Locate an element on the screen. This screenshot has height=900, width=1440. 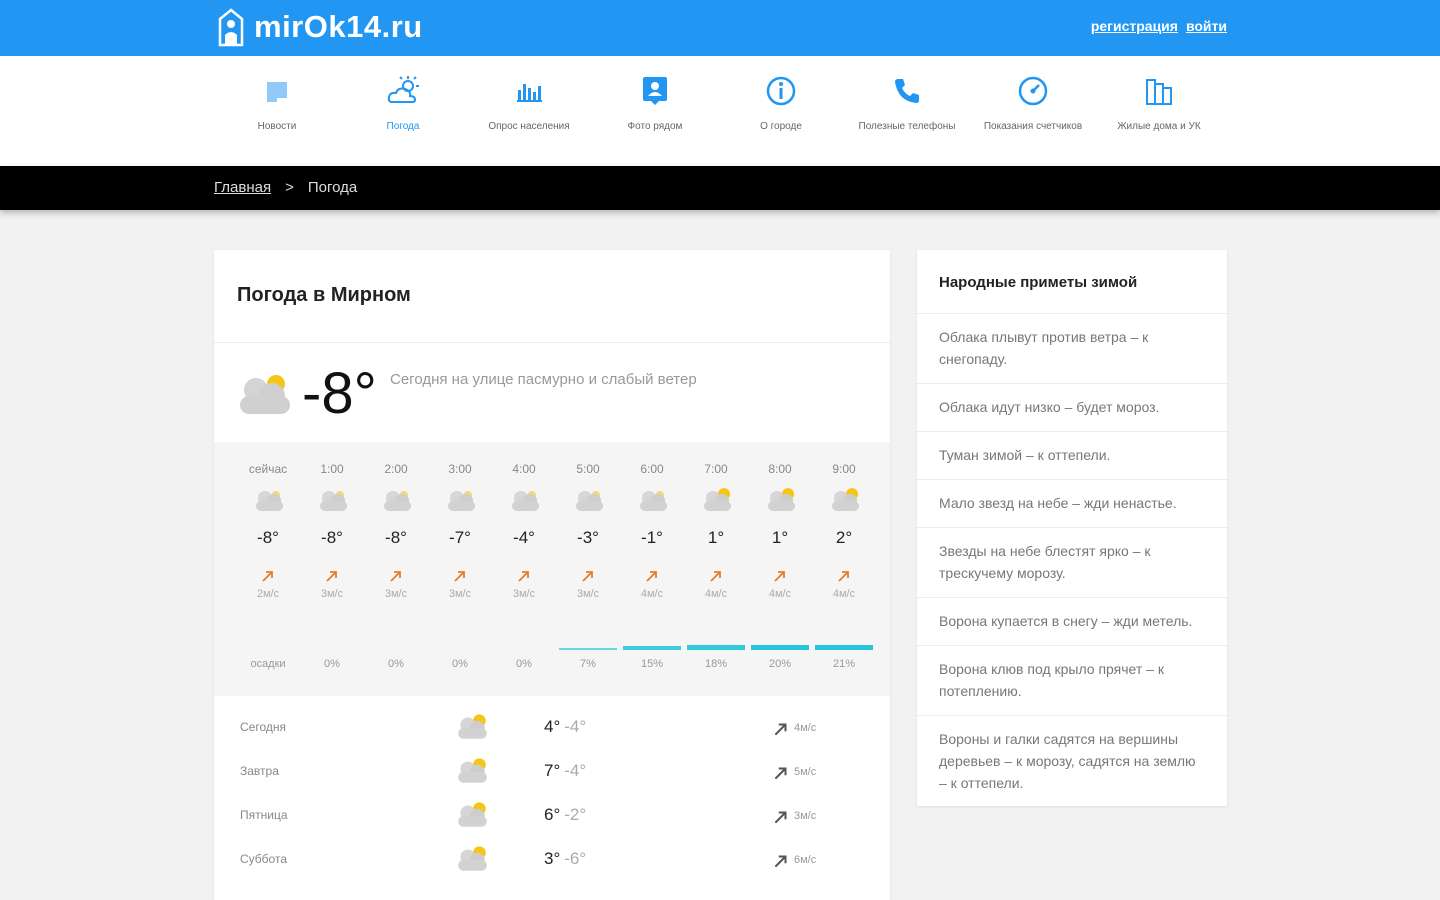
top-bar: mirOk14.ru регистрация войти is located at coordinates (720, 28).